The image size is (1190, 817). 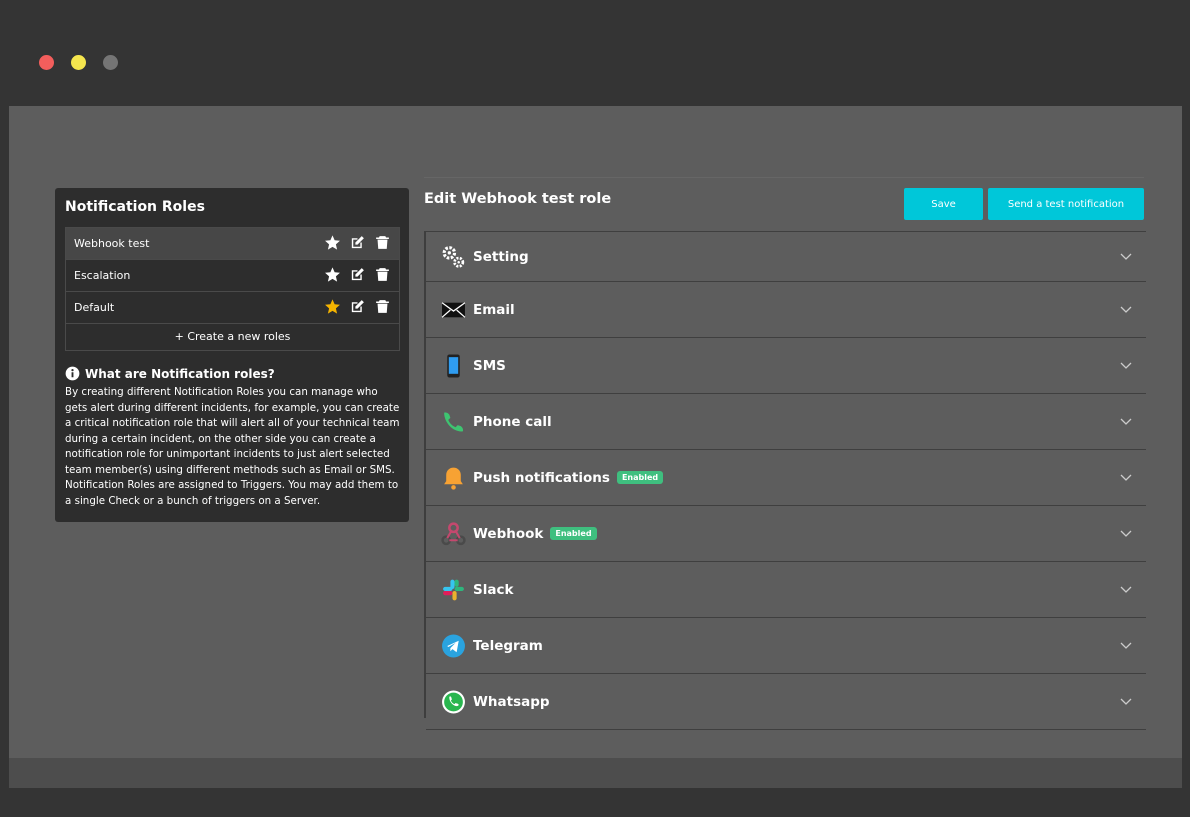 I want to click on section-telegram: Telegram, so click(x=786, y=646).